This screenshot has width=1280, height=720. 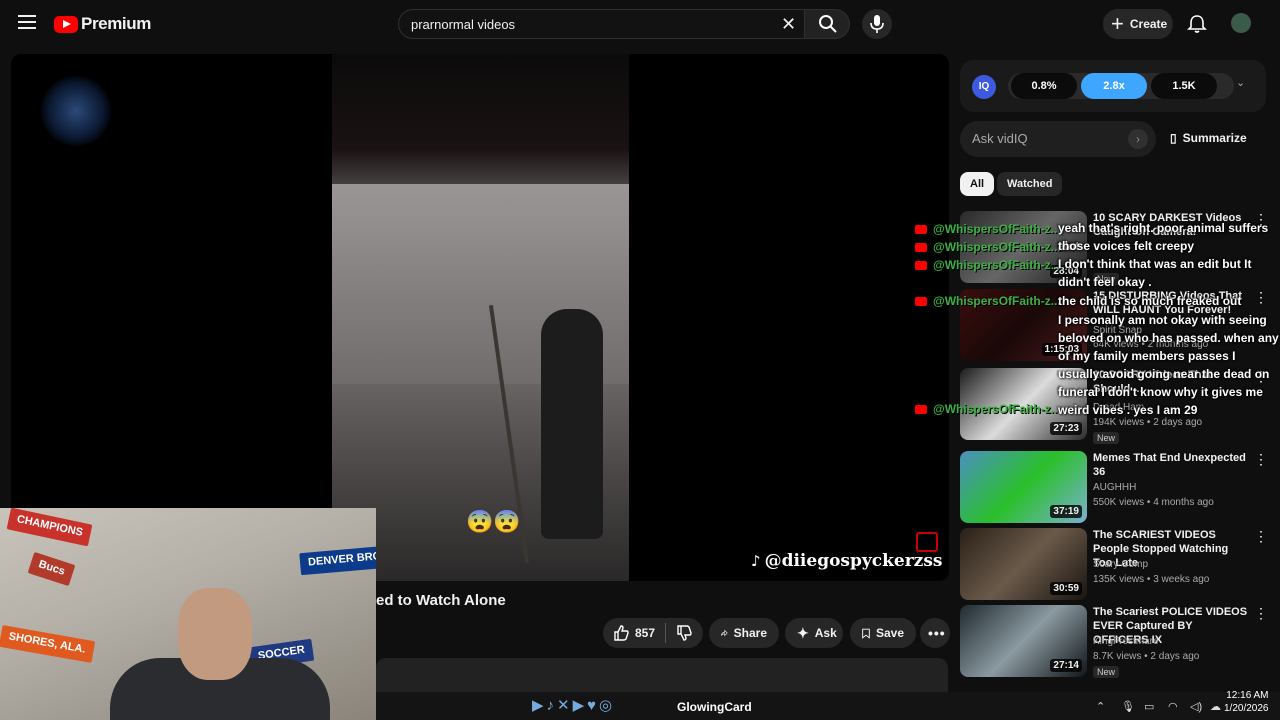 I want to click on ask-vidiq-placeholder: Ask vidIQ, so click(x=1000, y=138).